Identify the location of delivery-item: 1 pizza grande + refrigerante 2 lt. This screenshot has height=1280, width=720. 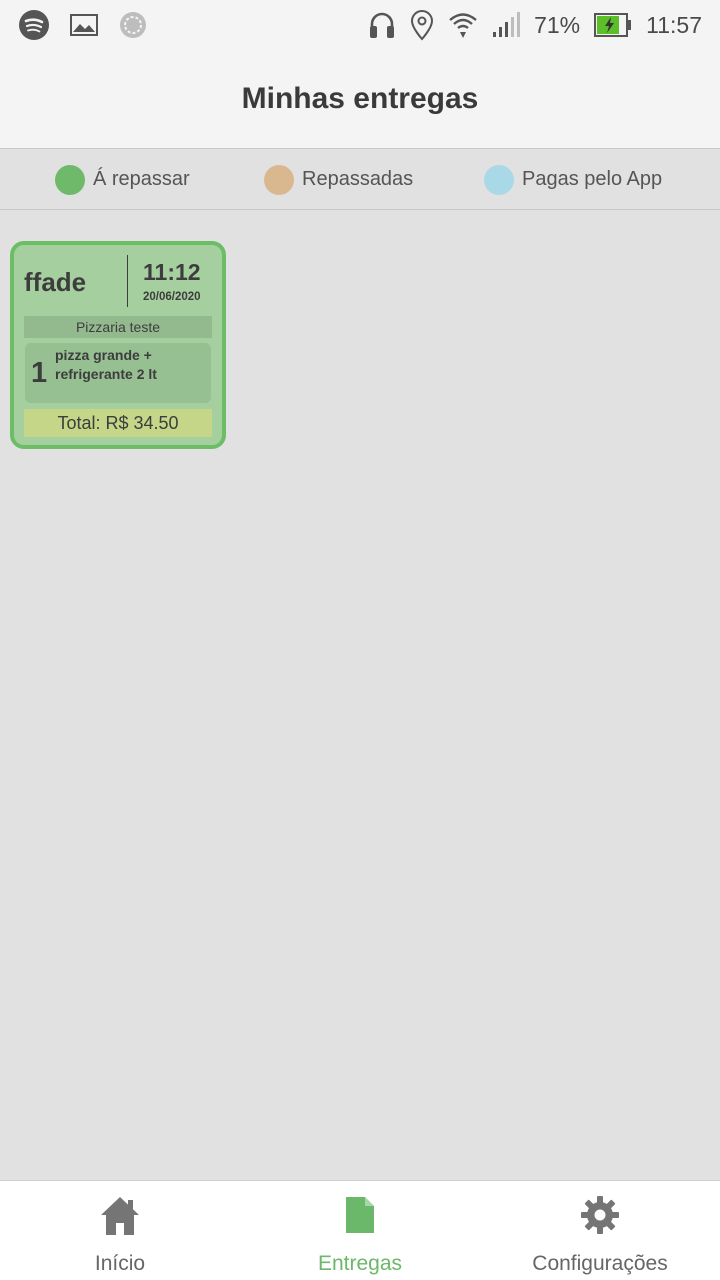
(118, 373).